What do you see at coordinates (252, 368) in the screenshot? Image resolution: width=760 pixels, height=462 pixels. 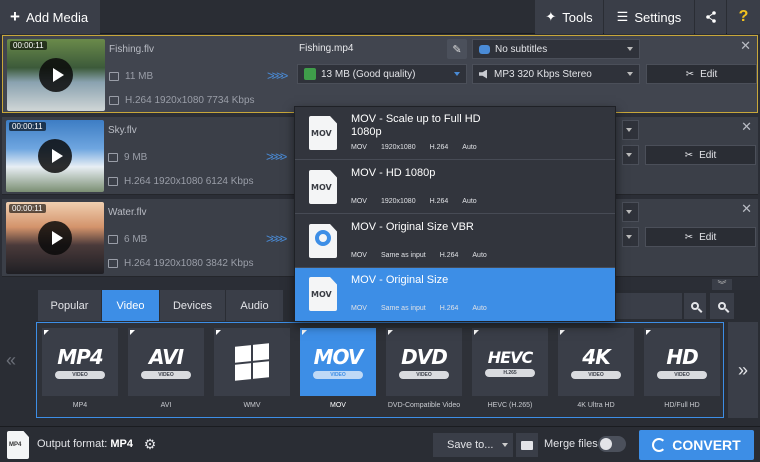 I see `format-wmv: WMV` at bounding box center [252, 368].